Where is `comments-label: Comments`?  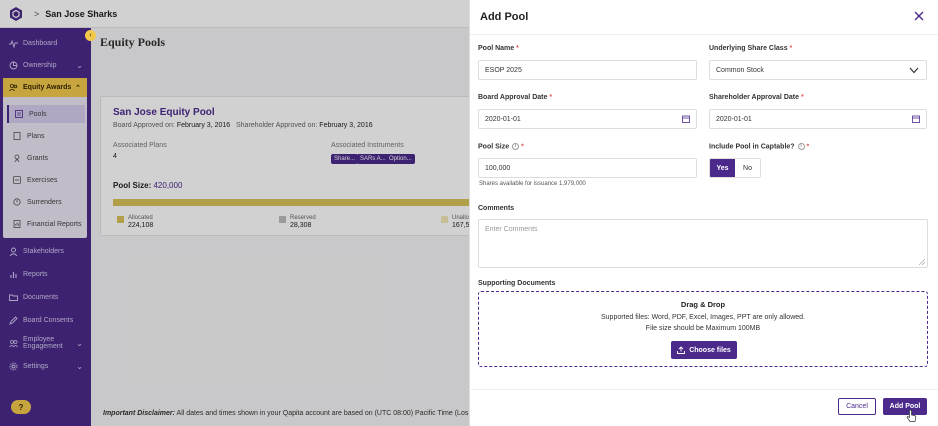
comments-label: Comments is located at coordinates (496, 208).